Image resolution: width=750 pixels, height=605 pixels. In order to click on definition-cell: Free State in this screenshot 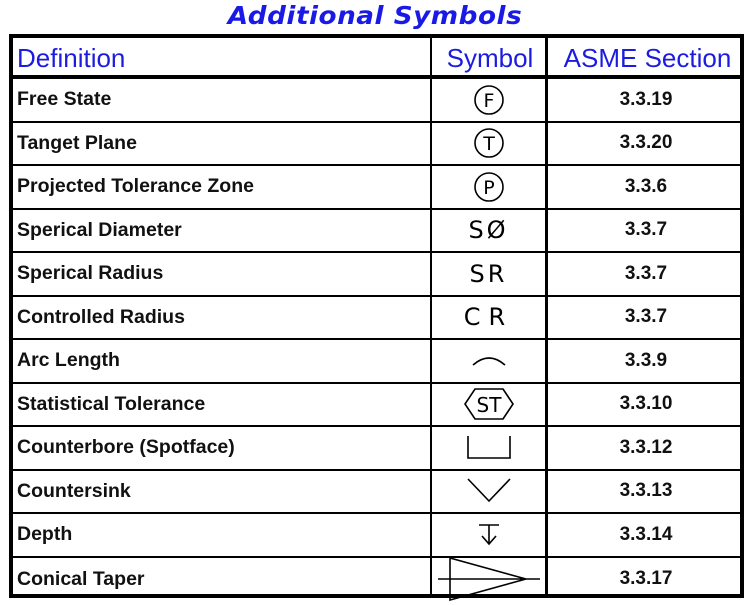, I will do `click(64, 99)`.